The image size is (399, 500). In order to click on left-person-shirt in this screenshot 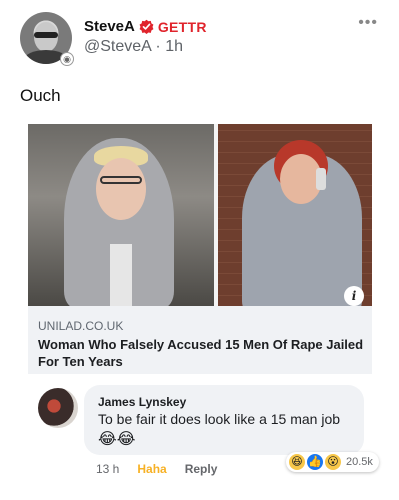, I will do `click(121, 275)`.